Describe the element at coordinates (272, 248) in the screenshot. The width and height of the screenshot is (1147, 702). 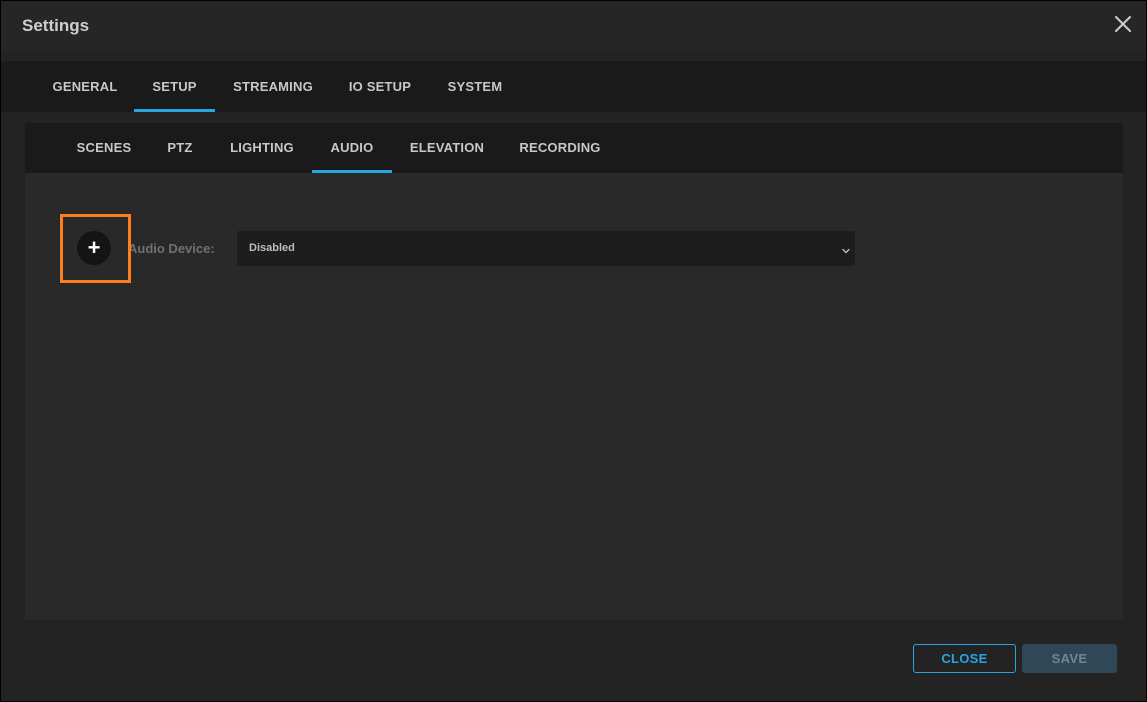
I see `audio-device-value: Disabled` at that location.